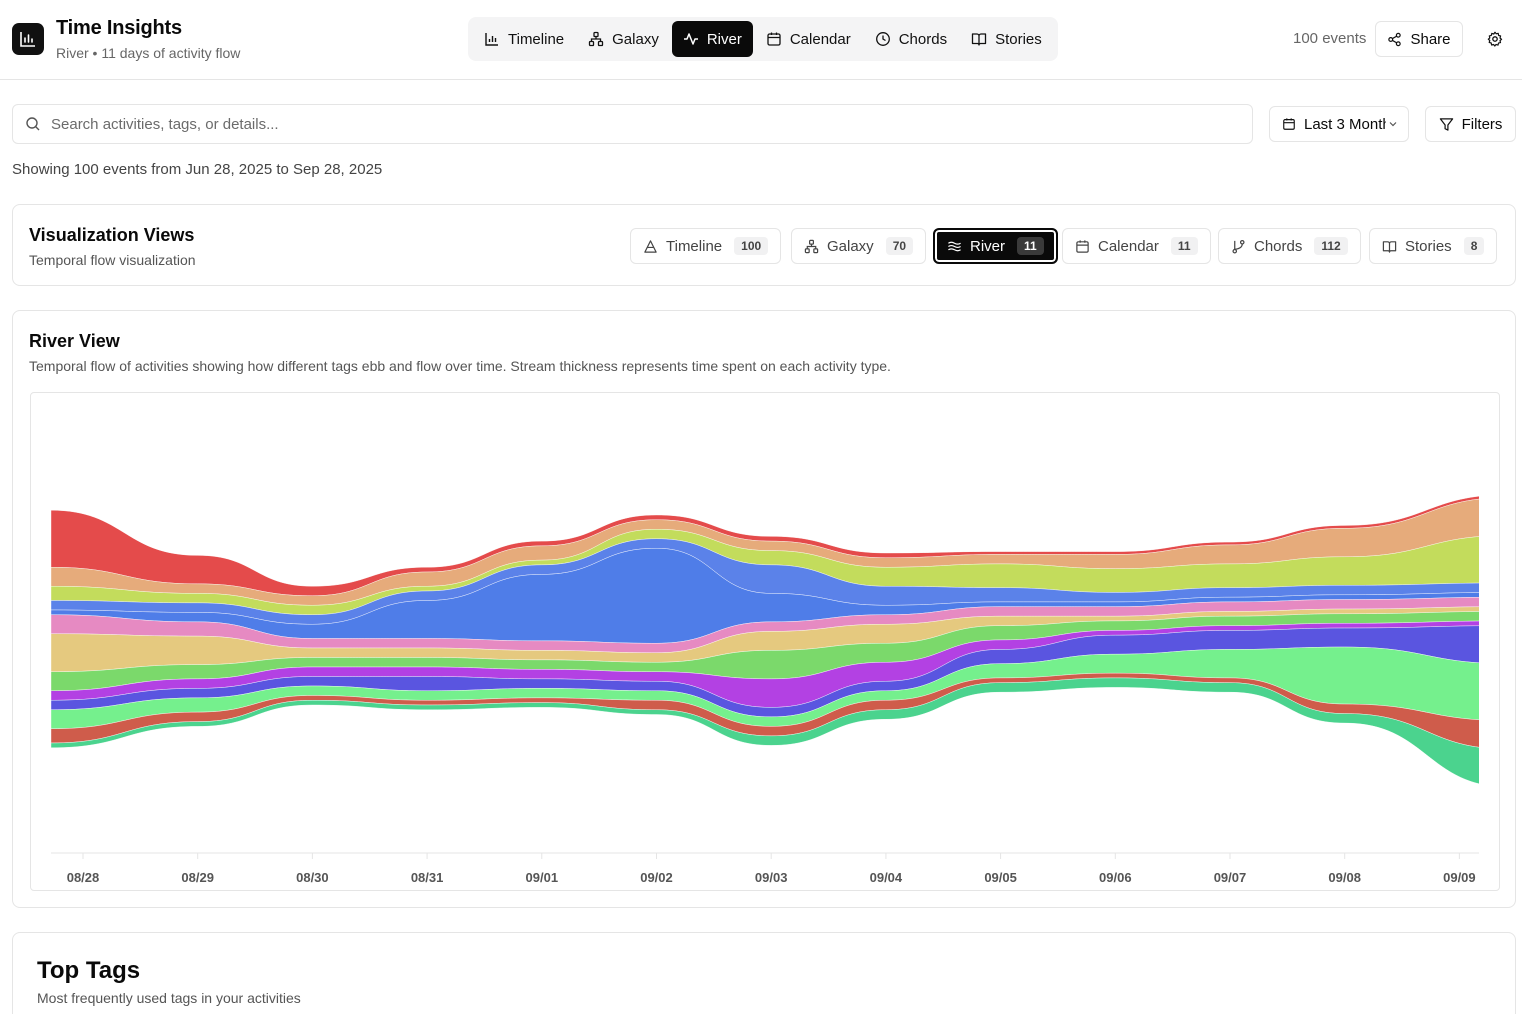 The image size is (1522, 1014). I want to click on nav-stories-label: Stories, so click(1018, 39).